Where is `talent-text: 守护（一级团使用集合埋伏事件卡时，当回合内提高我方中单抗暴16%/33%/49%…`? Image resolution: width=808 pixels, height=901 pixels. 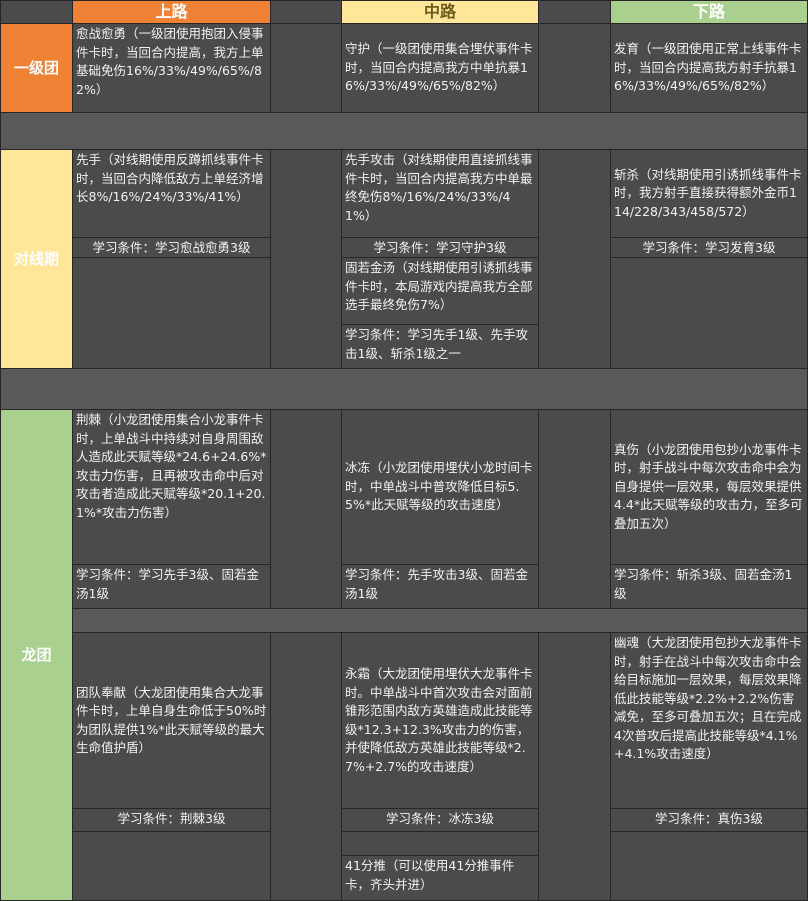 talent-text: 守护（一级团使用集合埋伏事件卡时，当回合内提高我方中单抗暴16%/33%/49%… is located at coordinates (439, 67).